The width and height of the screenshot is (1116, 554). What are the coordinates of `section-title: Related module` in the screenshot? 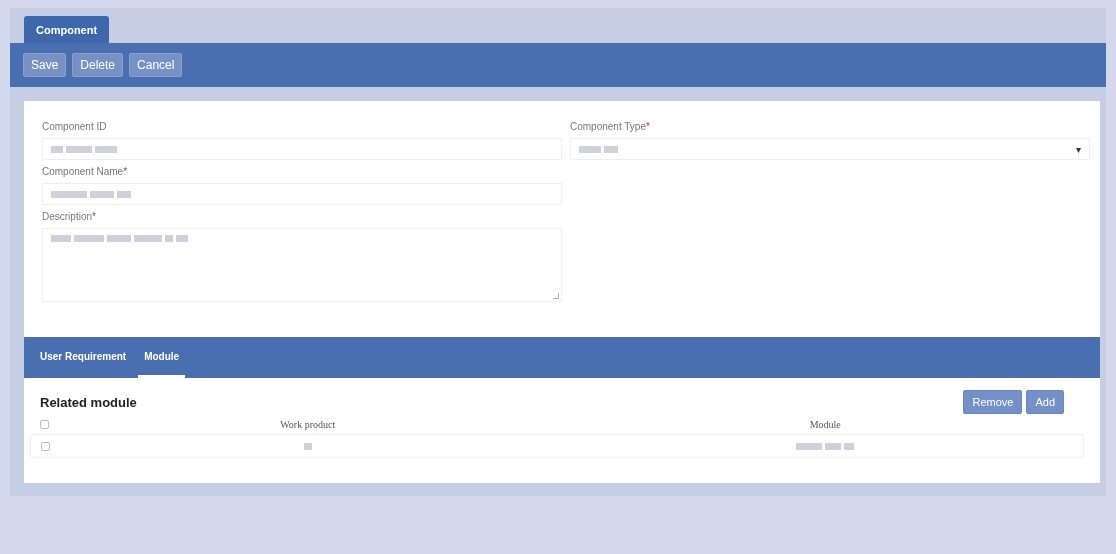 It's located at (88, 402).